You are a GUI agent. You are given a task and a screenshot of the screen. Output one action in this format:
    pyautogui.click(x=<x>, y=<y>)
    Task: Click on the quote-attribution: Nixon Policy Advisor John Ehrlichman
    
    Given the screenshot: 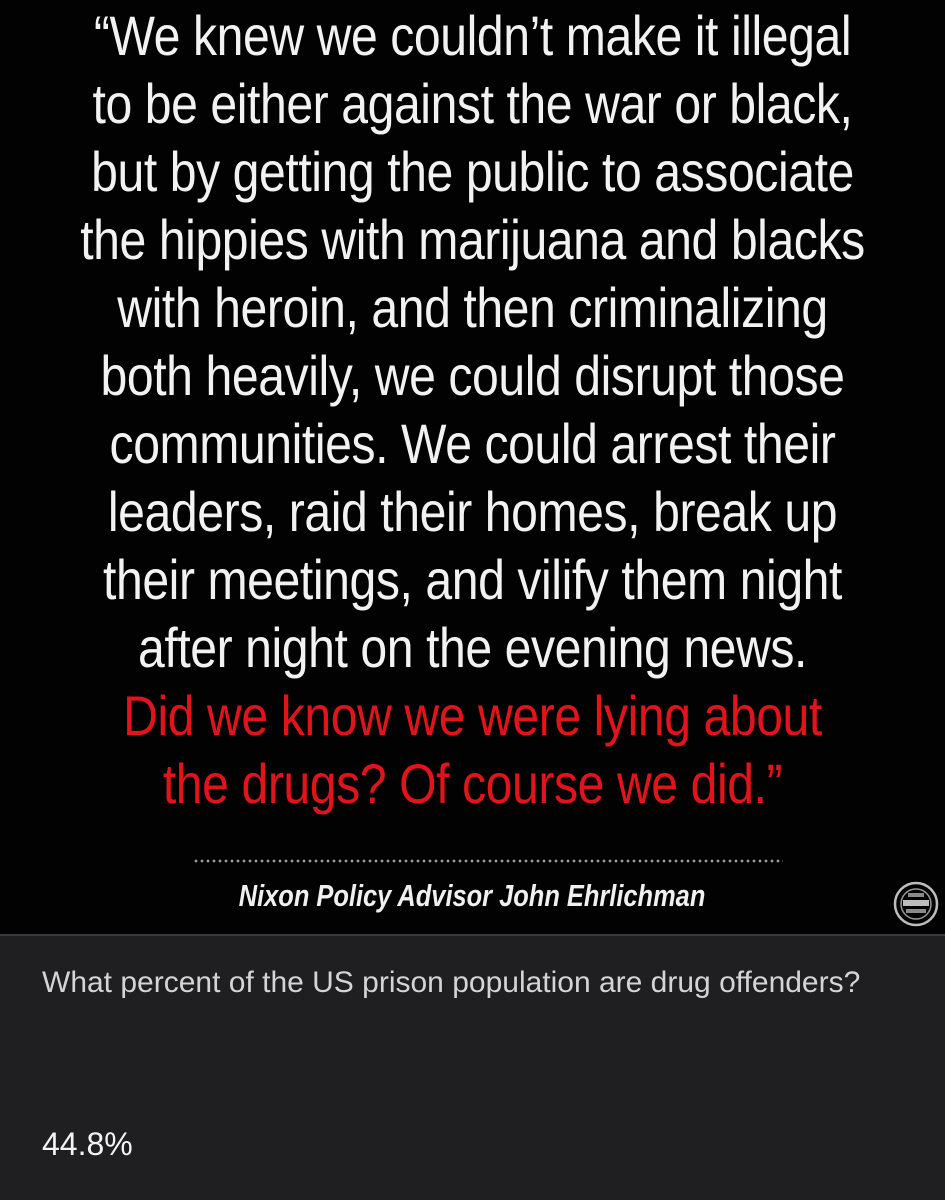 What is the action you would take?
    pyautogui.click(x=472, y=895)
    